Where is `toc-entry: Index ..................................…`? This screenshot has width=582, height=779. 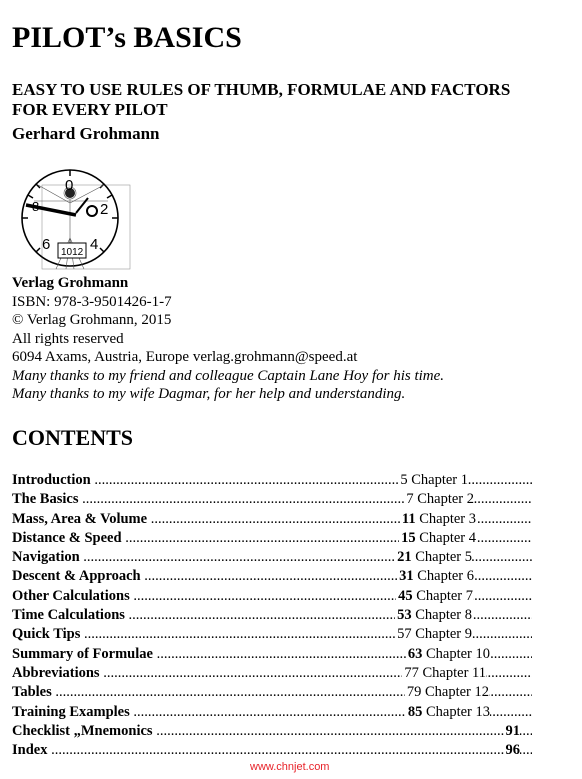
toc-entry: Index ..................................… is located at coordinates (272, 751).